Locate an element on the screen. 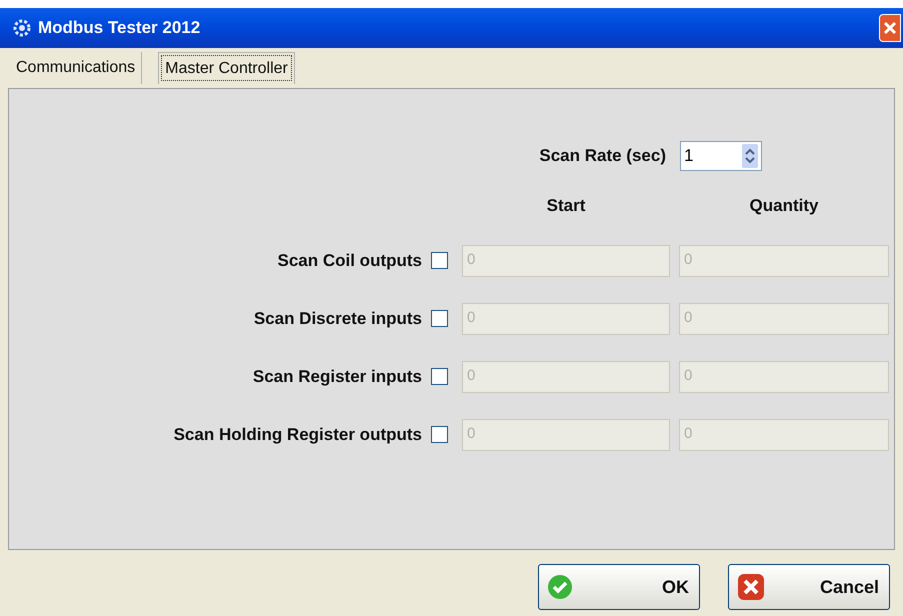 The width and height of the screenshot is (903, 616). row-label: Scan Register inputs is located at coordinates (337, 377).